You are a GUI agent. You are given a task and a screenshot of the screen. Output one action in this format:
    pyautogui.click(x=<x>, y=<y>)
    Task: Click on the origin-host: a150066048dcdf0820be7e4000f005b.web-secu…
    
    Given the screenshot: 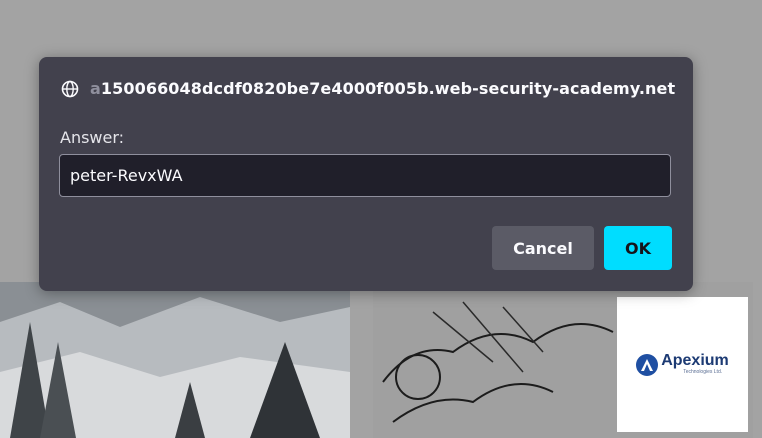 What is the action you would take?
    pyautogui.click(x=382, y=88)
    